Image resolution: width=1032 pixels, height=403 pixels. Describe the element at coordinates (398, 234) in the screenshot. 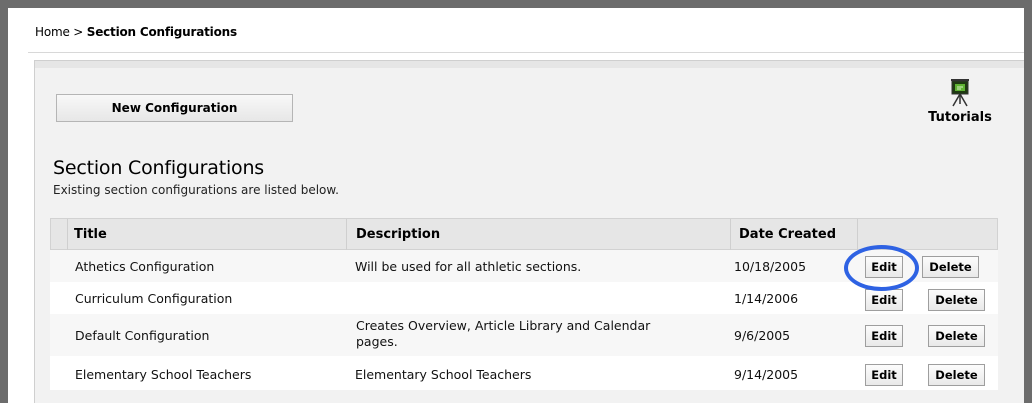

I see `column-header-description: Description` at that location.